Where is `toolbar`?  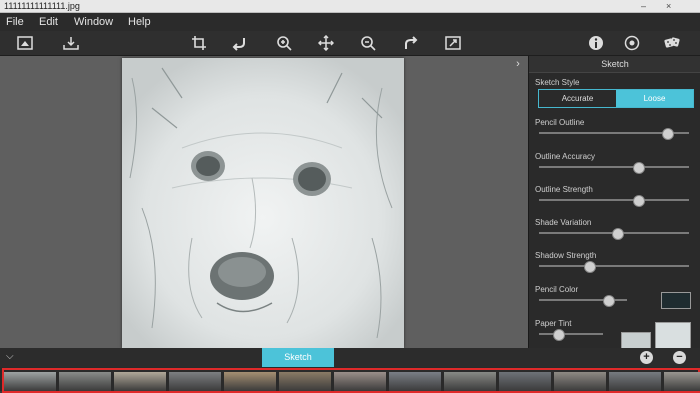
toolbar is located at coordinates (350, 43).